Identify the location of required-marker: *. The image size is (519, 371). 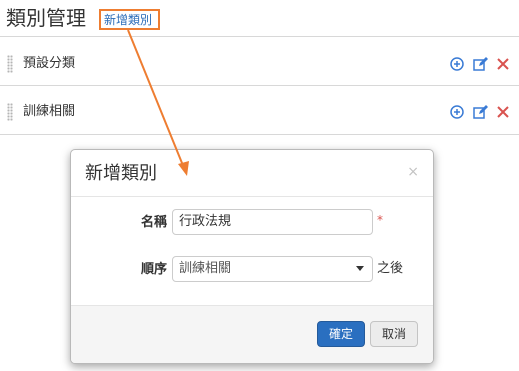
(380, 220).